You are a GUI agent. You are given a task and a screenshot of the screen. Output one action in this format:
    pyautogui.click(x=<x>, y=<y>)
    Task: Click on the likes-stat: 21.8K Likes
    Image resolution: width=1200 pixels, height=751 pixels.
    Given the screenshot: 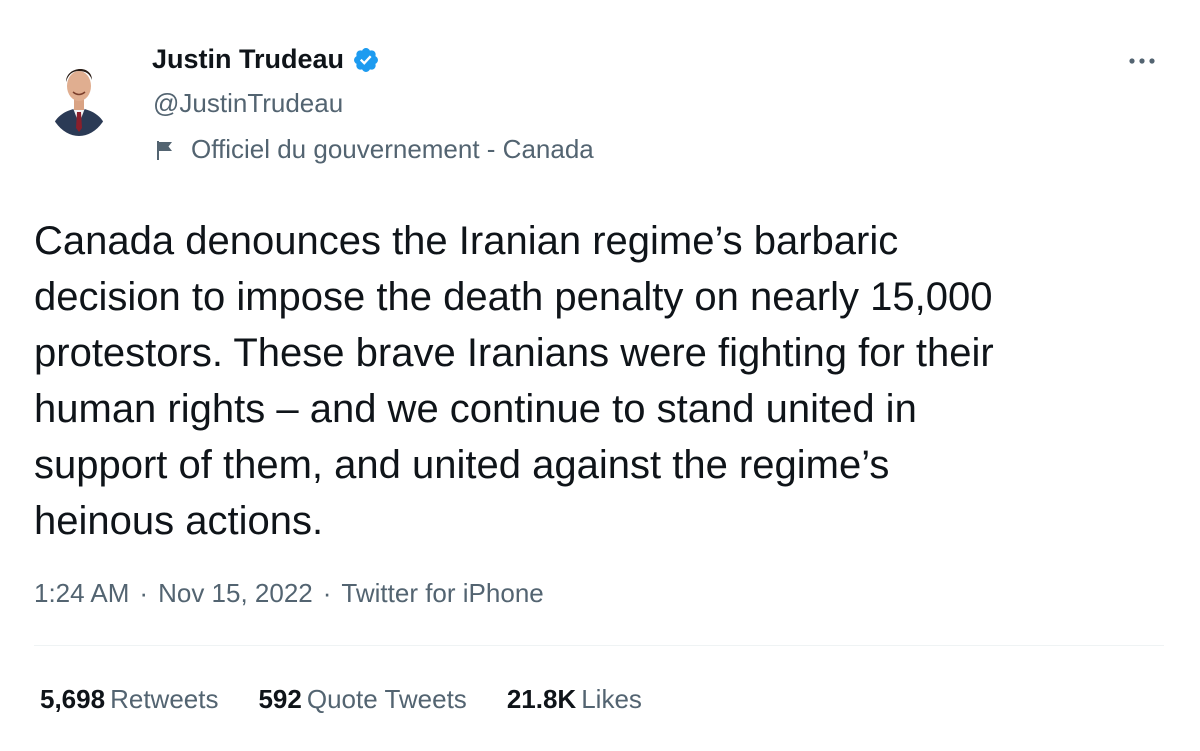 What is the action you would take?
    pyautogui.click(x=574, y=699)
    